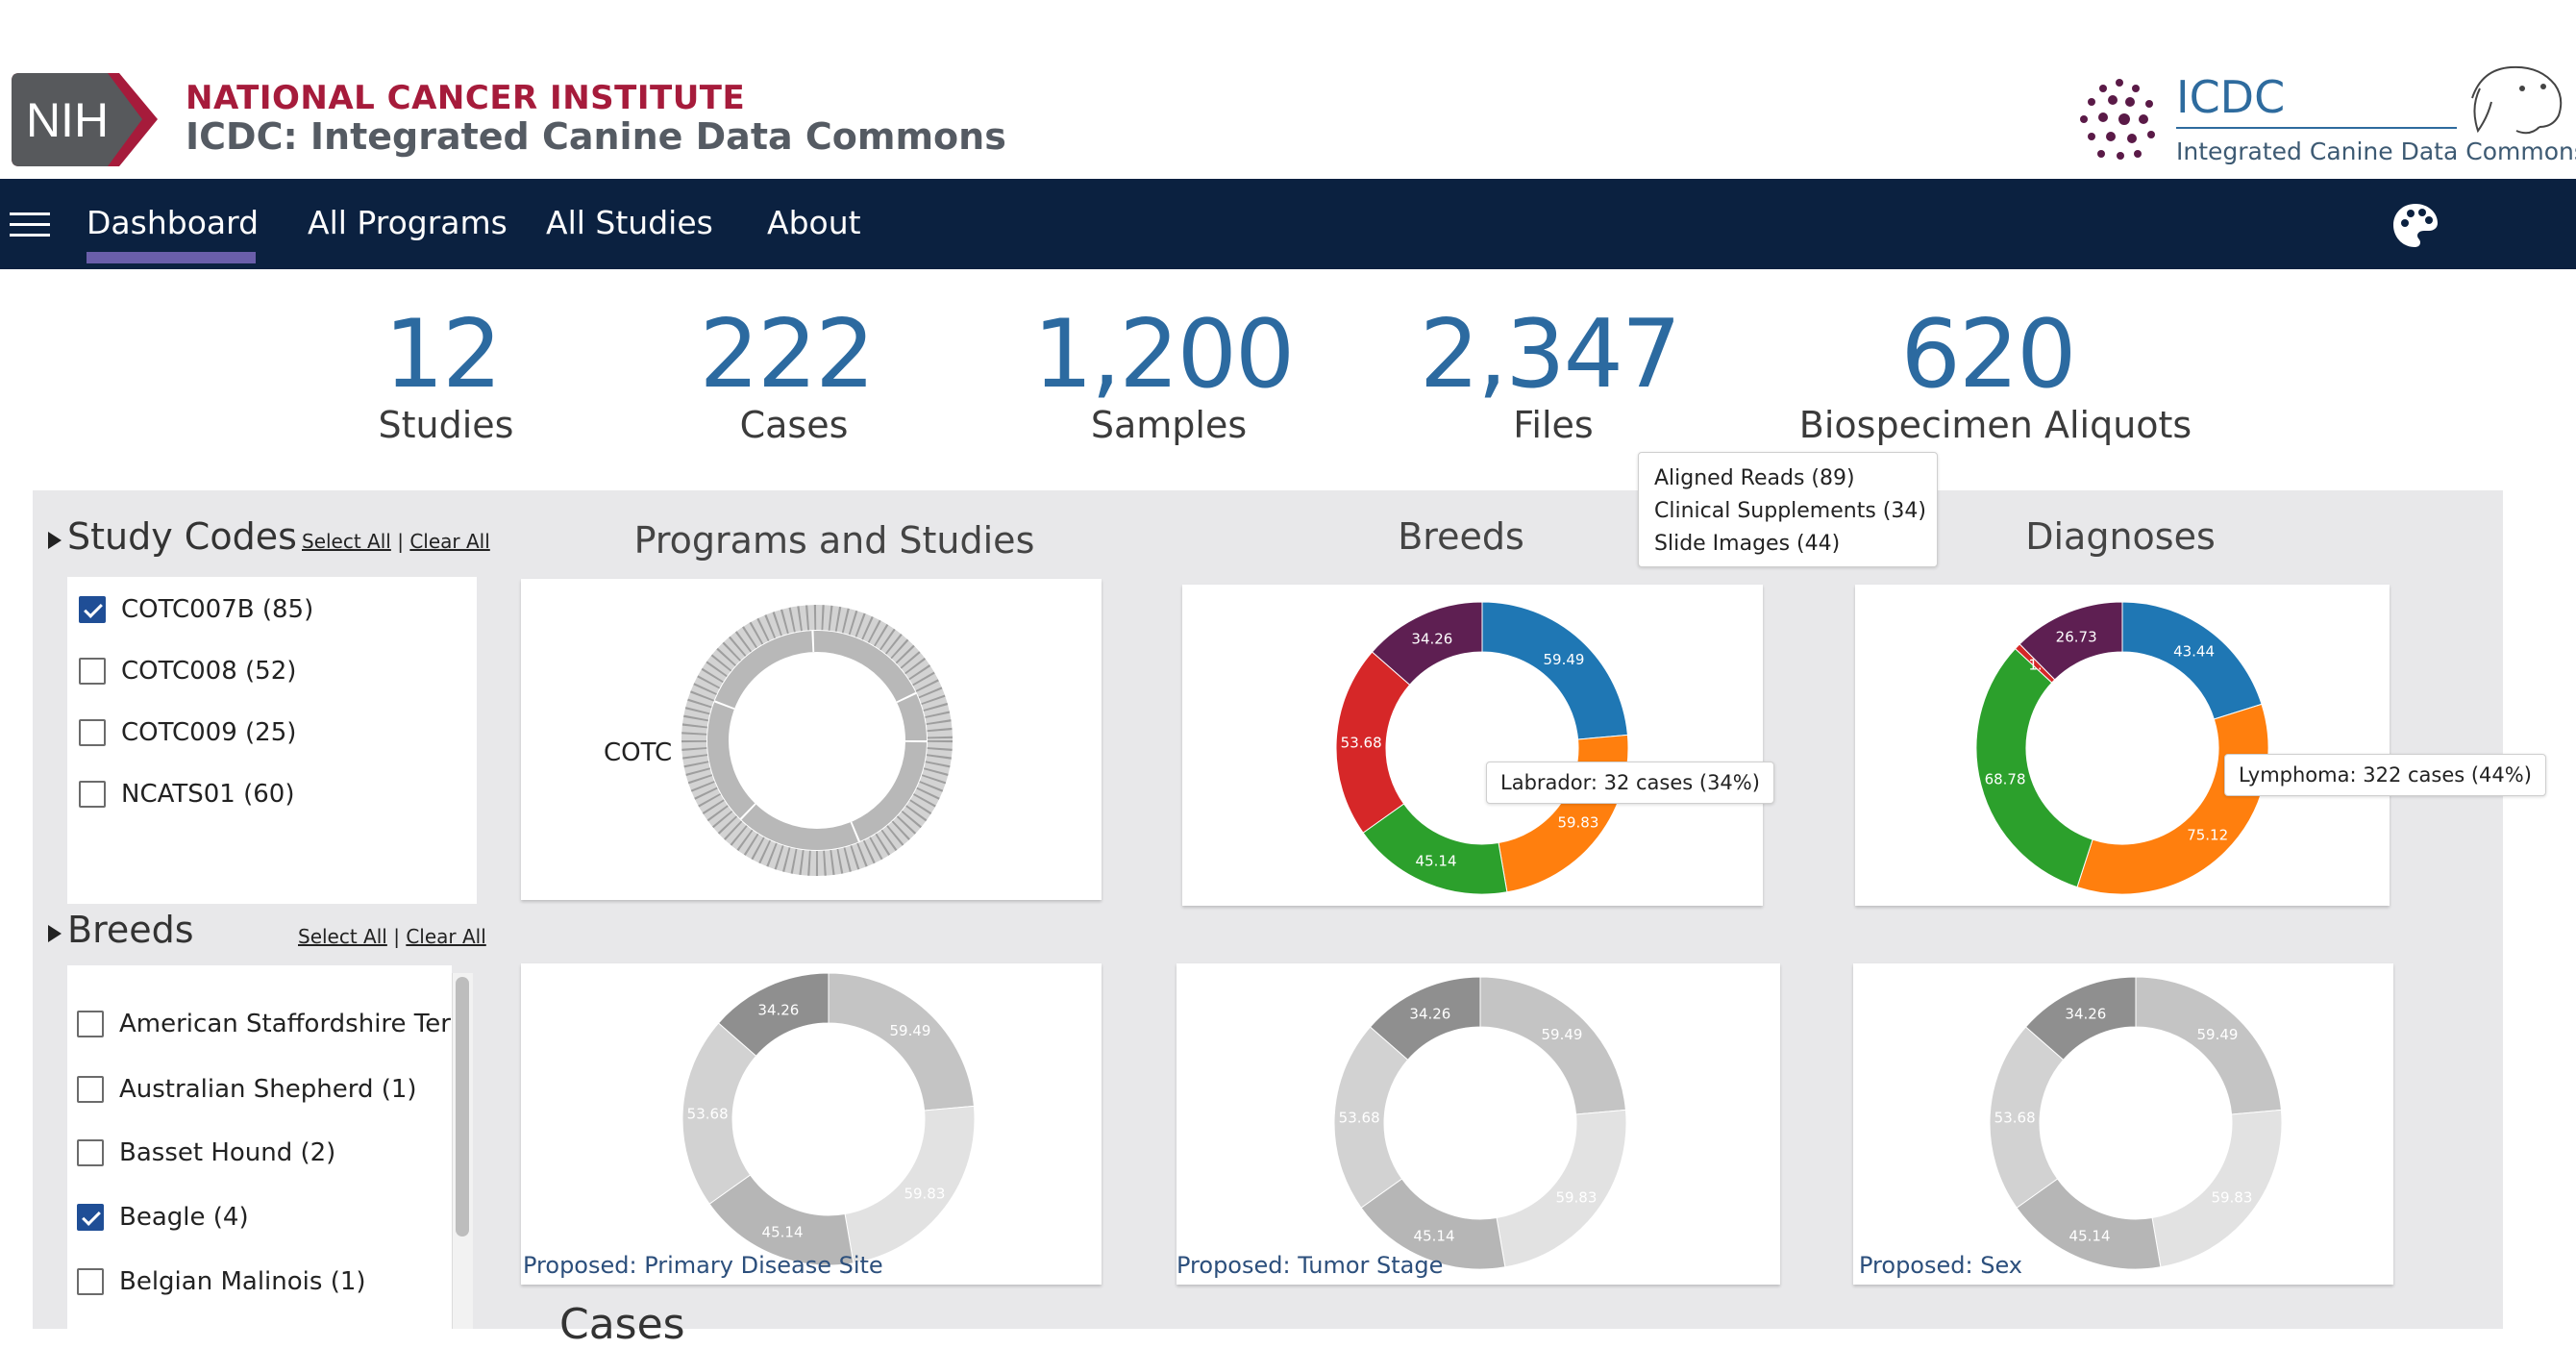  I want to click on tumor-stage-donut: 59.49 59.83 45.14 53.68 34.26, so click(1480, 1123).